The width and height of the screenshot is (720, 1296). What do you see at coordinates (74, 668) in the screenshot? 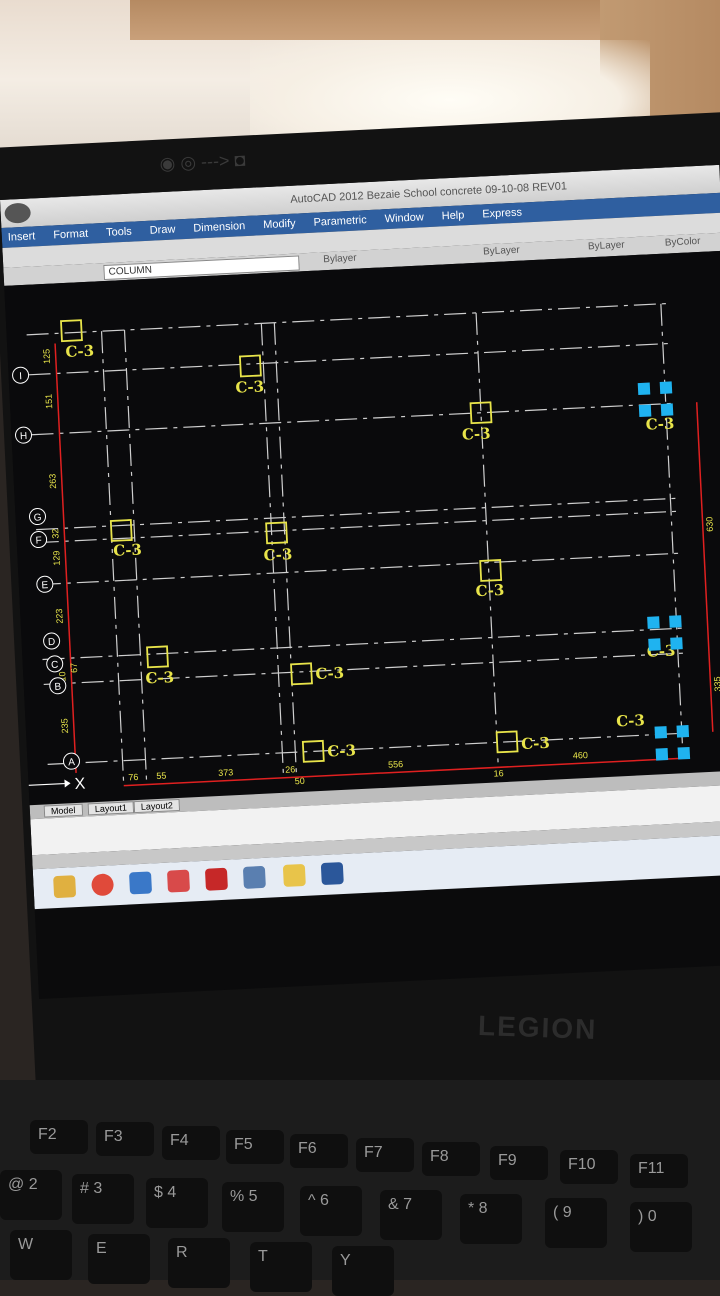
I see `dim-label-left: 67` at bounding box center [74, 668].